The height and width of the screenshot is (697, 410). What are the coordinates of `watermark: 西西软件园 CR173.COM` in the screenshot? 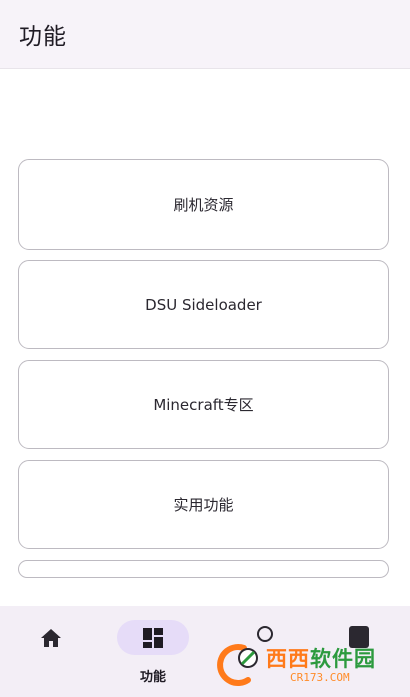 It's located at (305, 665).